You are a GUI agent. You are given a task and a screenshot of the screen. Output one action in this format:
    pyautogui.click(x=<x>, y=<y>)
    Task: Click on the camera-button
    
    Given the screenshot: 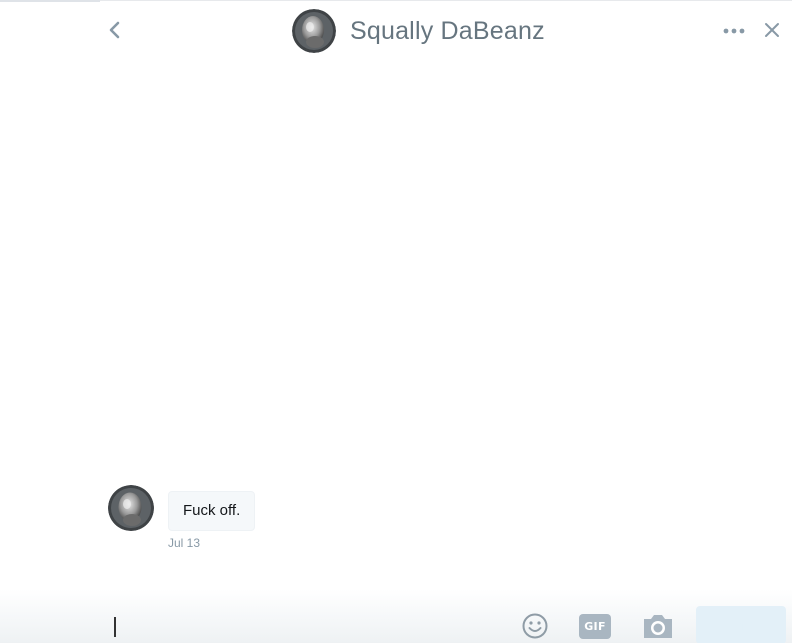 What is the action you would take?
    pyautogui.click(x=658, y=626)
    